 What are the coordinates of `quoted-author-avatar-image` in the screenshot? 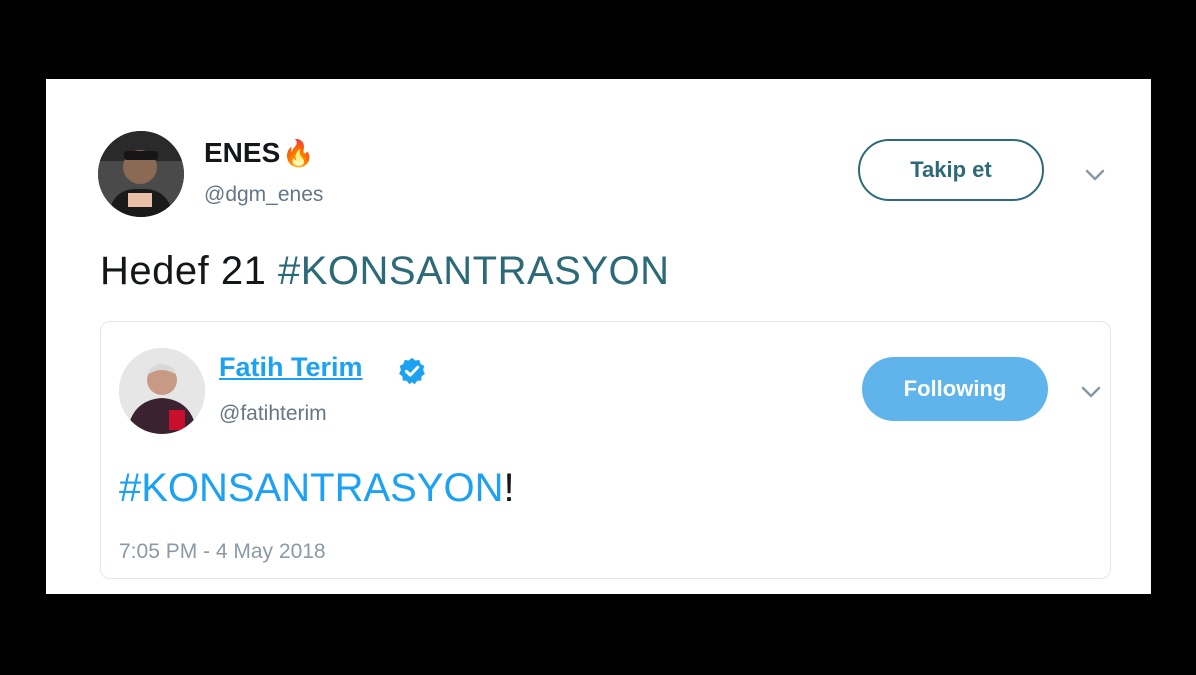 It's located at (162, 391).